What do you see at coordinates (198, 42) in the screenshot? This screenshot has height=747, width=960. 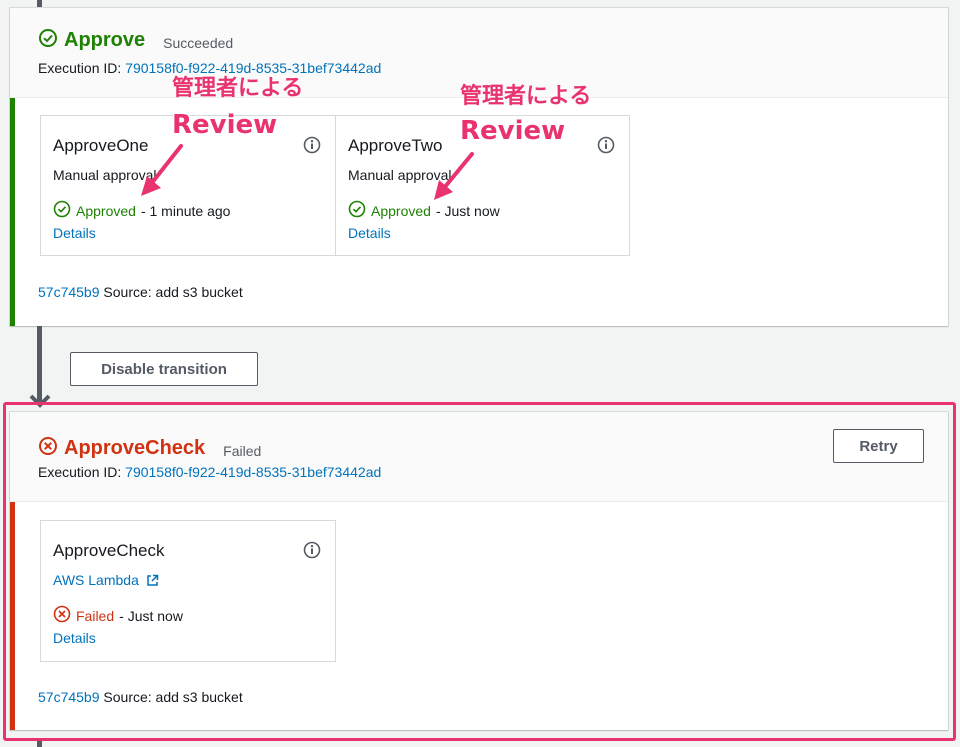 I see `stage-status: Succeeded` at bounding box center [198, 42].